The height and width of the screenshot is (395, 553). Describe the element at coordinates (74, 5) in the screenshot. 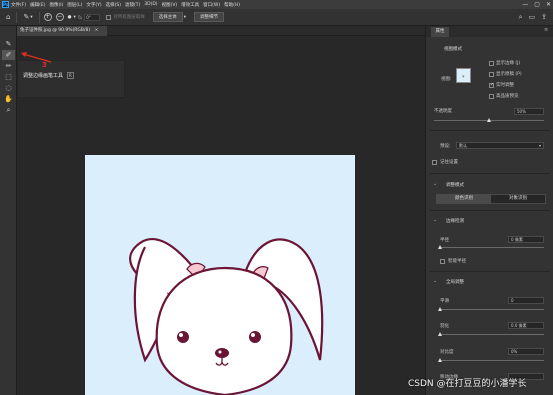

I see `menu-layer: 图层(L)` at that location.